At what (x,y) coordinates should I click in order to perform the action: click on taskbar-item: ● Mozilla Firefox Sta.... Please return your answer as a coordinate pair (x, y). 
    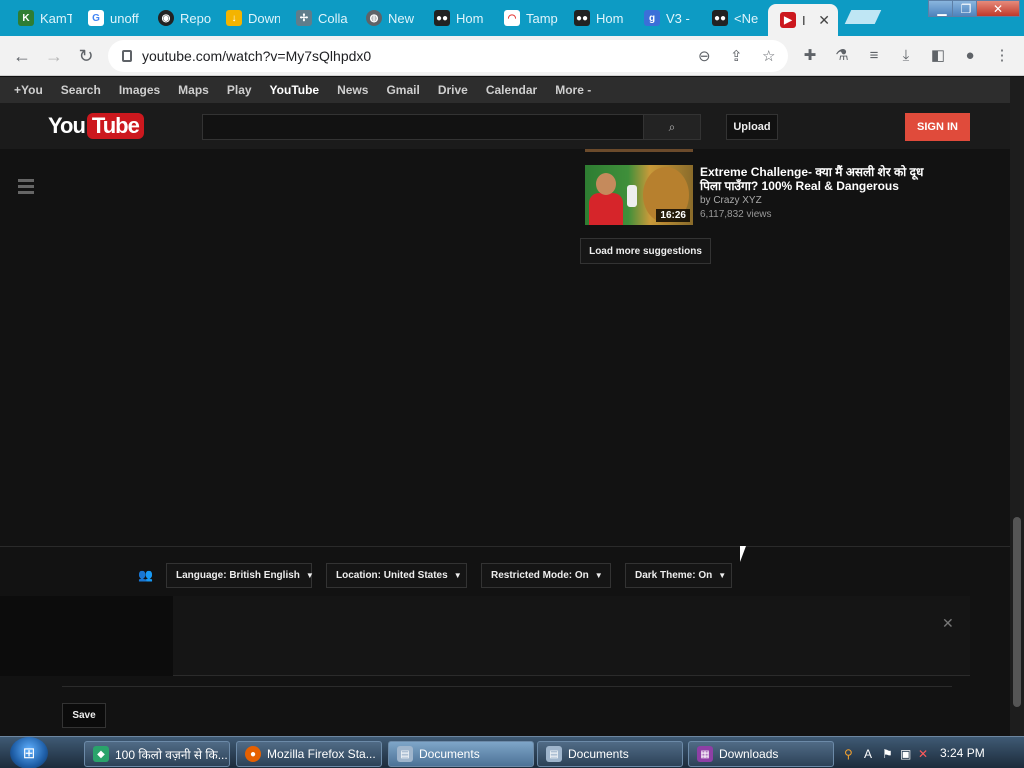
    Looking at the image, I should click on (309, 754).